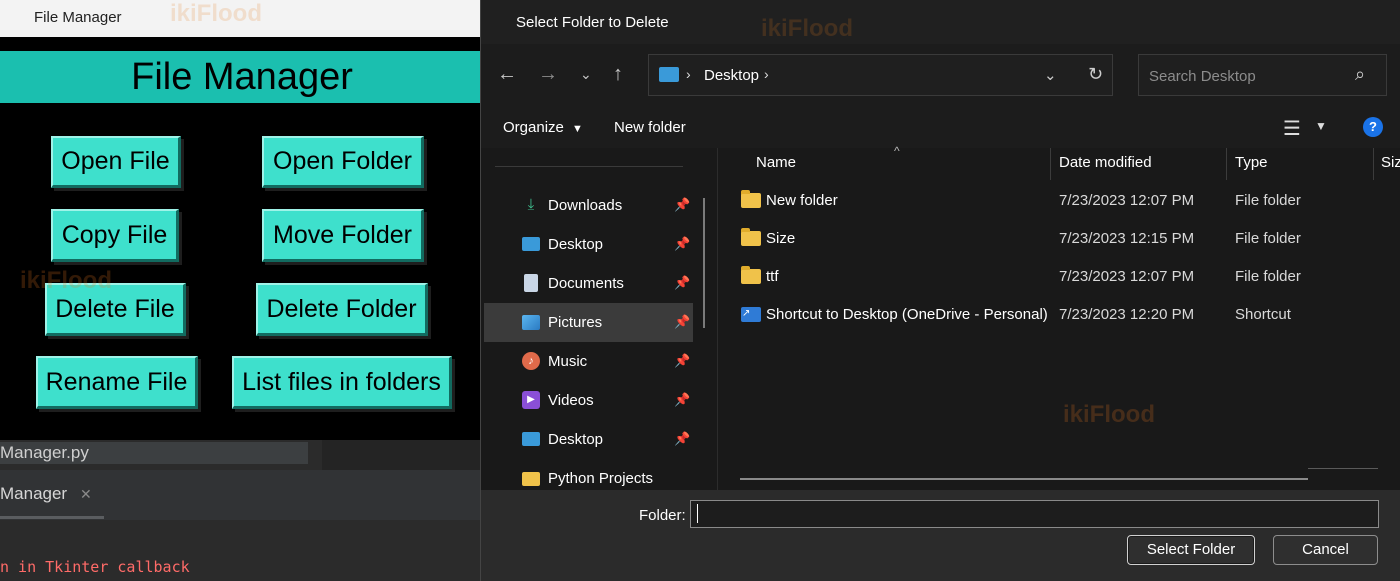 The height and width of the screenshot is (581, 1400). I want to click on nav-item-documents: Documents 📌, so click(588, 283).